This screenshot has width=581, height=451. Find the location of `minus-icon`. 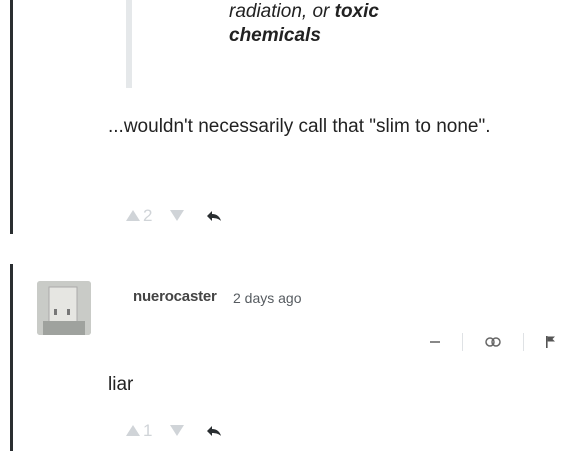

minus-icon is located at coordinates (435, 342).